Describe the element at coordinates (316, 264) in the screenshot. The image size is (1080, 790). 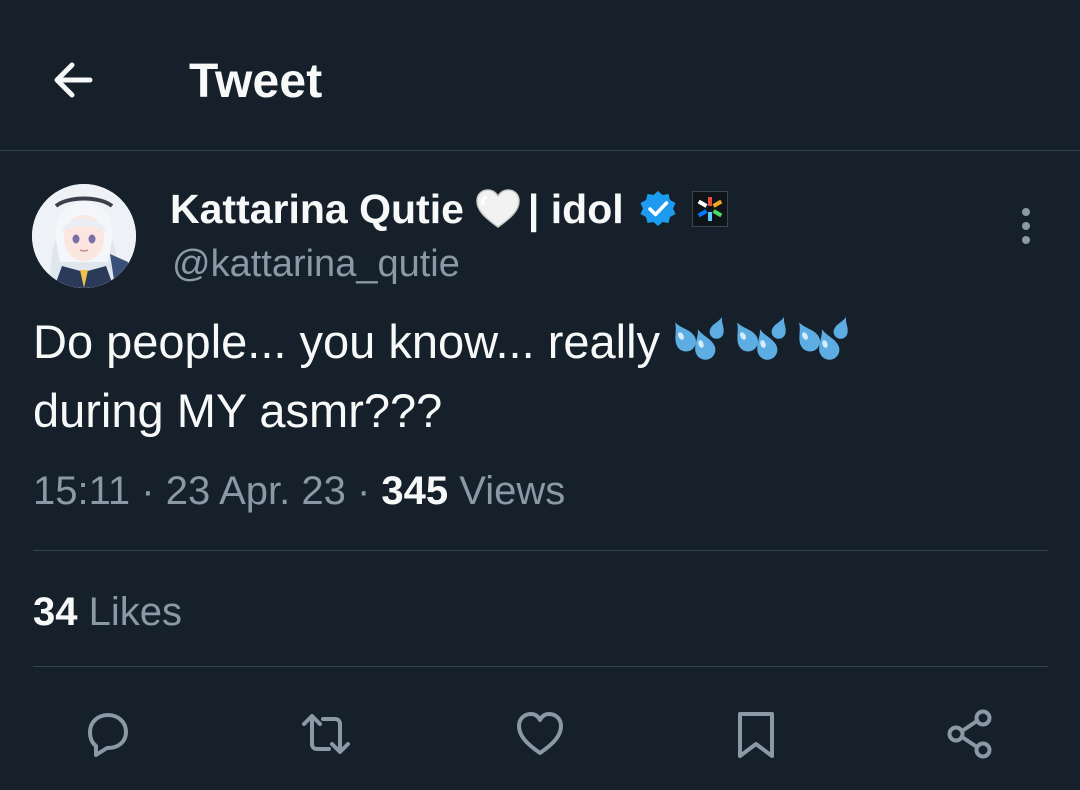
I see `author-handle: @kattarina_qutie` at that location.